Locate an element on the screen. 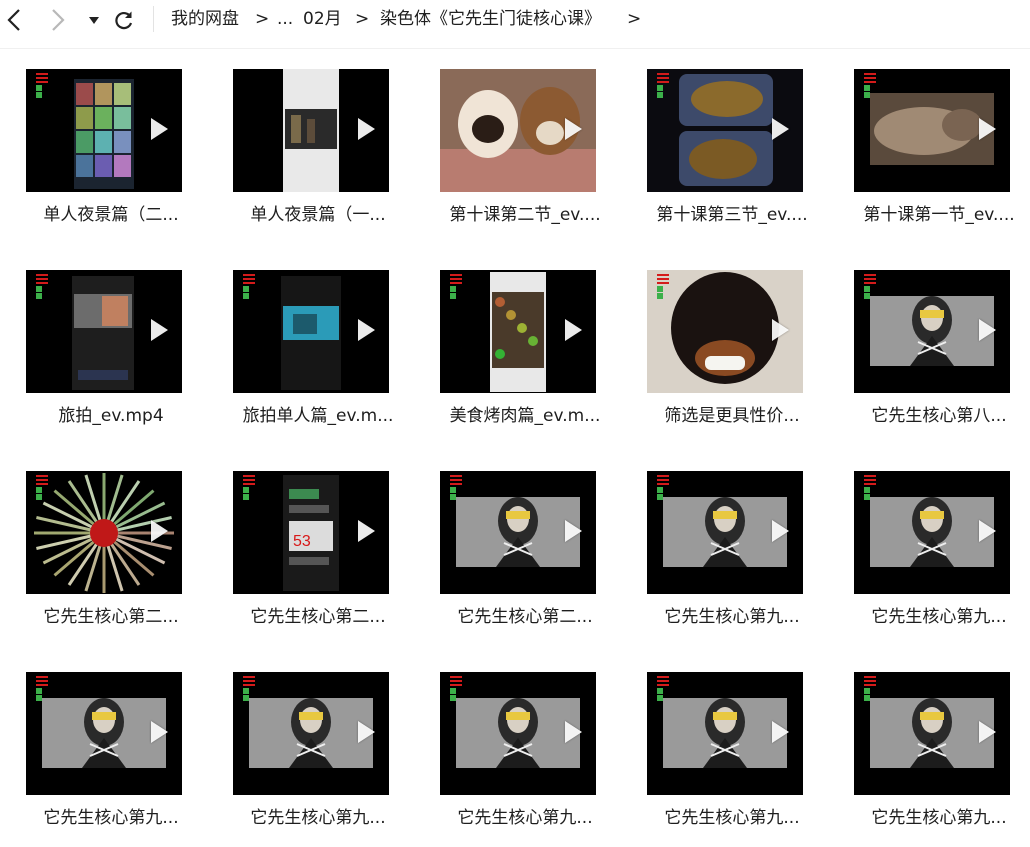 The height and width of the screenshot is (847, 1030). svg-text: 53 is located at coordinates (302, 541).